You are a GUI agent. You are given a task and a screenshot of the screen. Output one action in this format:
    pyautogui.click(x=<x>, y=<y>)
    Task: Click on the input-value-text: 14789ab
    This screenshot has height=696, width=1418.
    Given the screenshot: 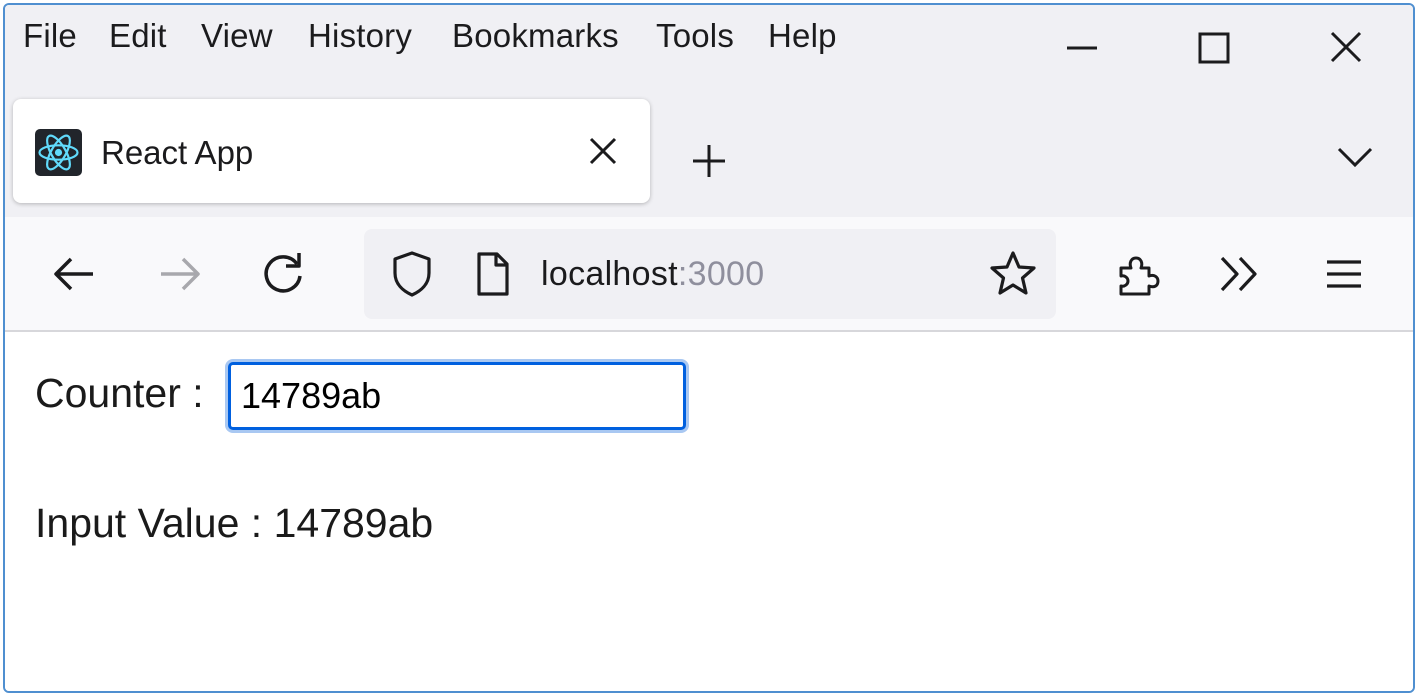 What is the action you would take?
    pyautogui.click(x=353, y=523)
    